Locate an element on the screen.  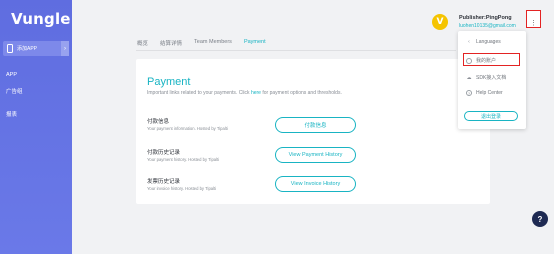
publisher-name: Publisher:PingPong is located at coordinates (485, 18).